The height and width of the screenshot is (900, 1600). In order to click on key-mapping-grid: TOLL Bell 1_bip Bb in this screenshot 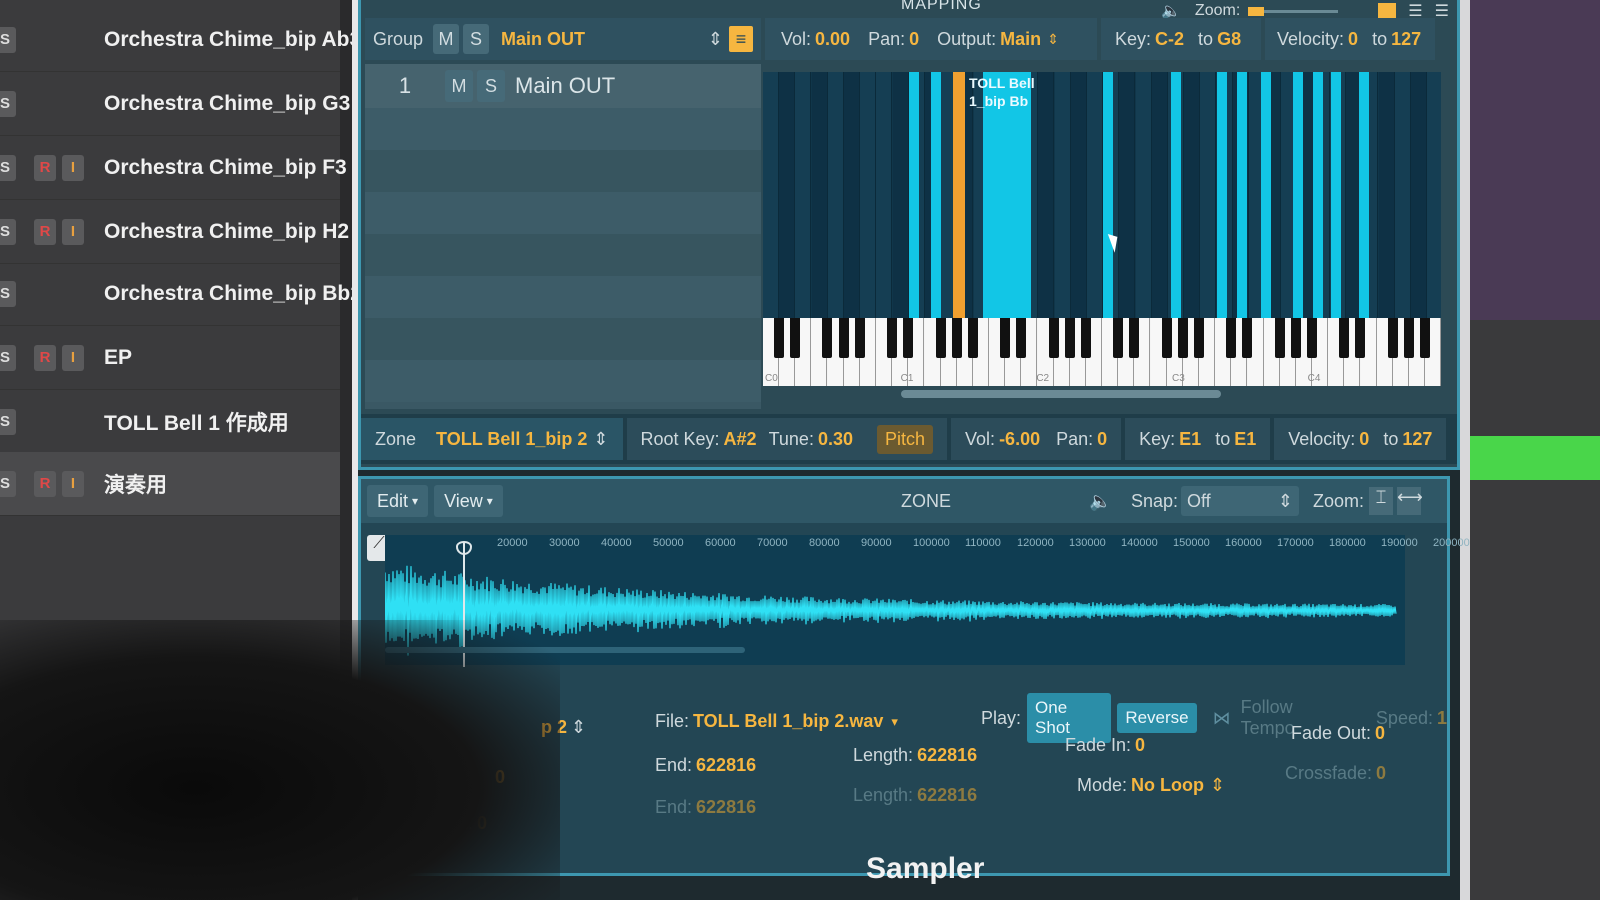, I will do `click(1102, 196)`.